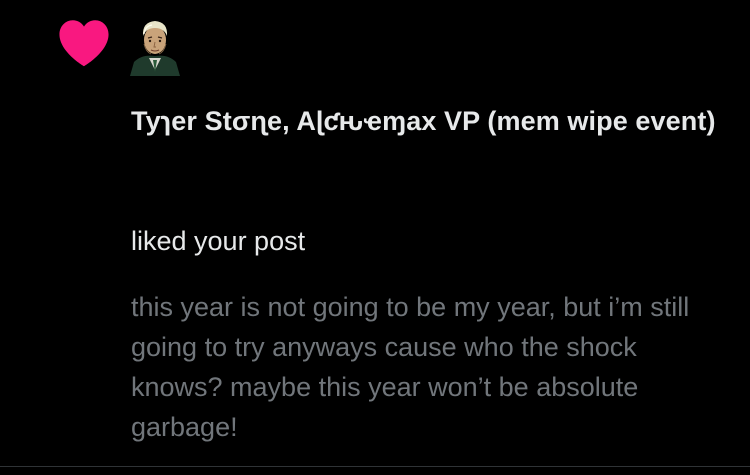  What do you see at coordinates (84, 43) in the screenshot?
I see `heart-icon` at bounding box center [84, 43].